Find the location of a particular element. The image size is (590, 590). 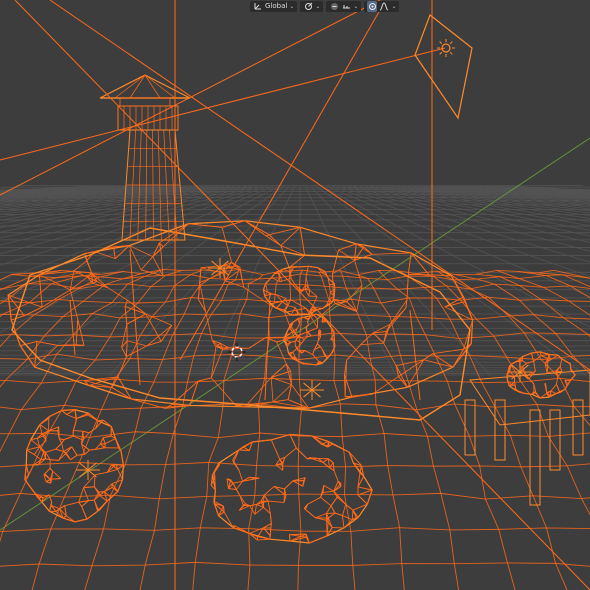

snap-increment-icon is located at coordinates (346, 6).